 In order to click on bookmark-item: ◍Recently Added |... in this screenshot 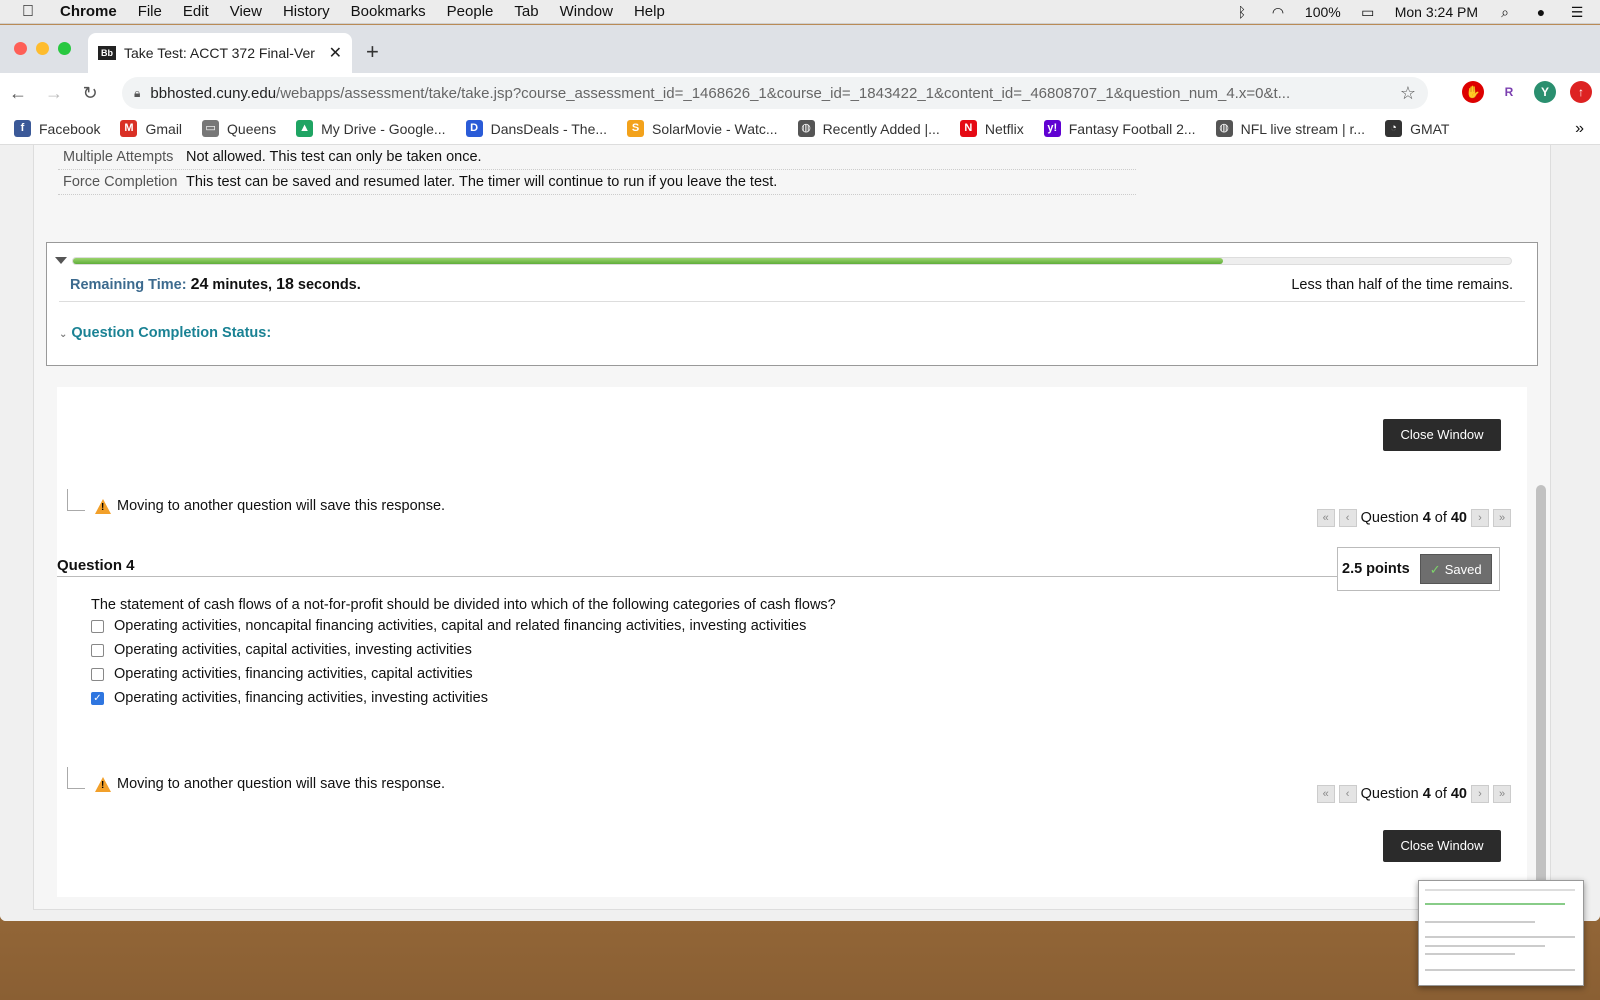, I will do `click(869, 128)`.